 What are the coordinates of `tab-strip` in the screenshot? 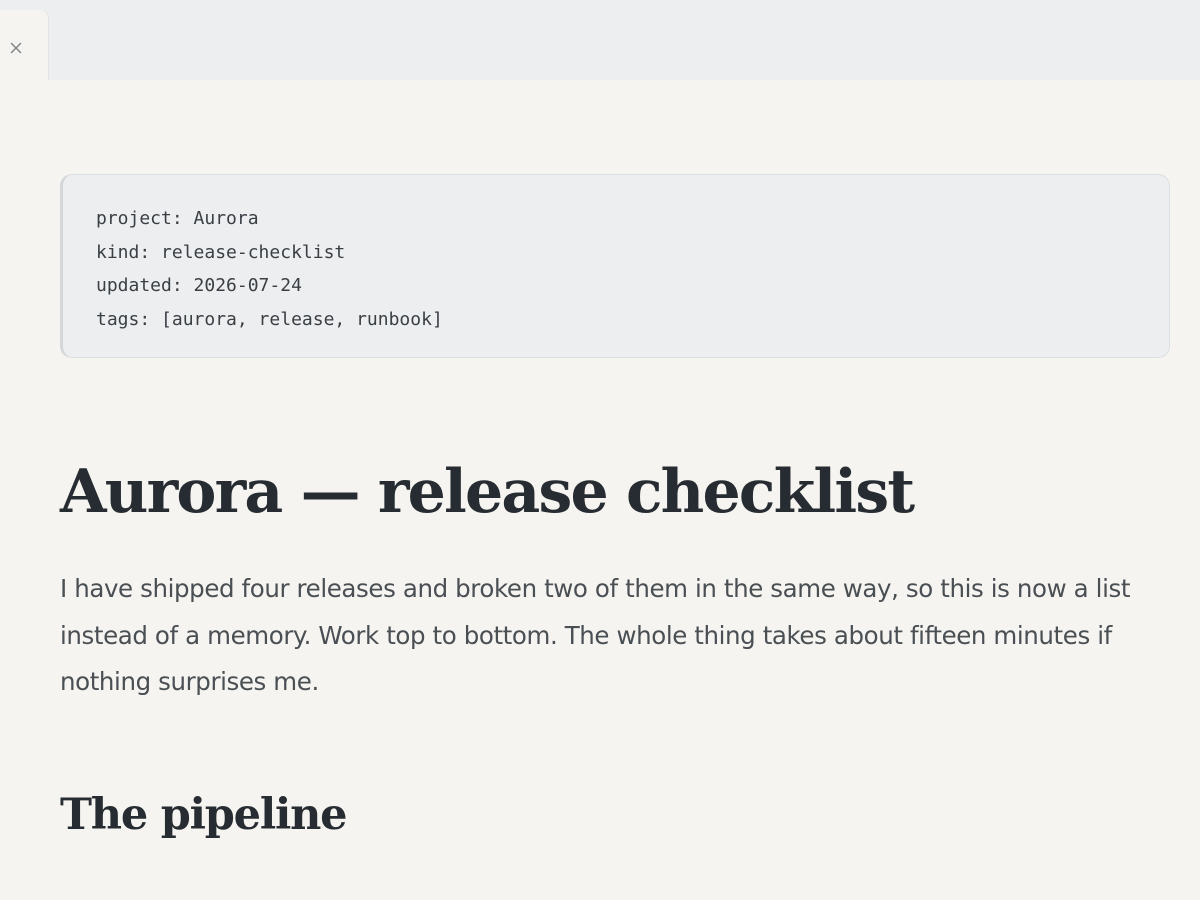 It's located at (600, 40).